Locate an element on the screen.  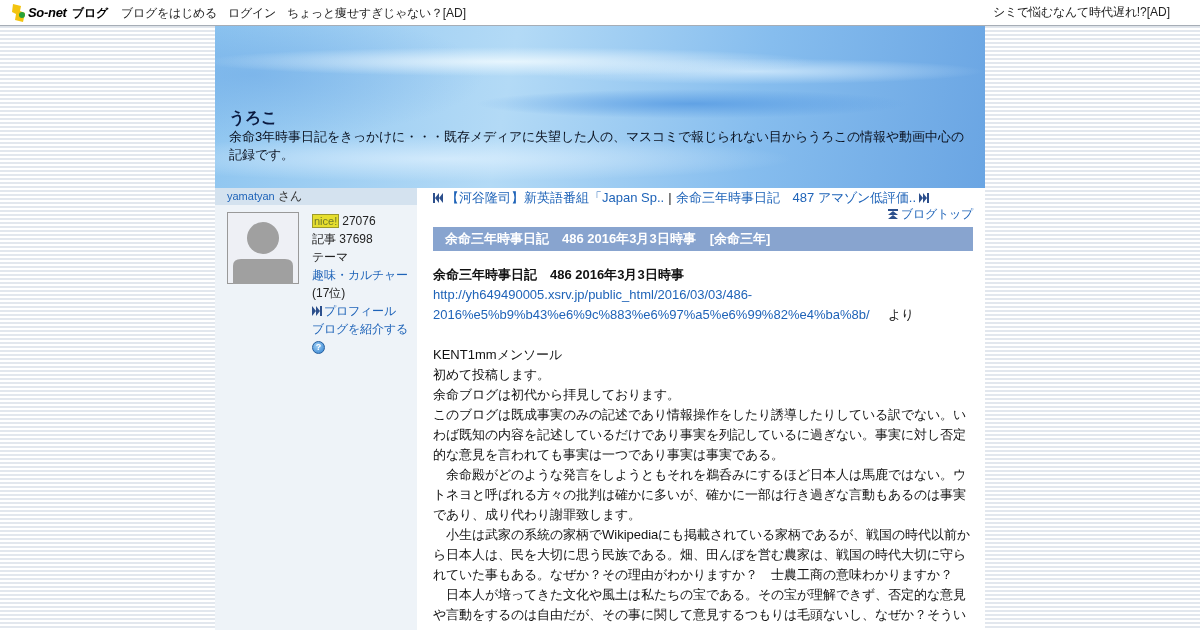
skip-back-icon is located at coordinates (438, 197).